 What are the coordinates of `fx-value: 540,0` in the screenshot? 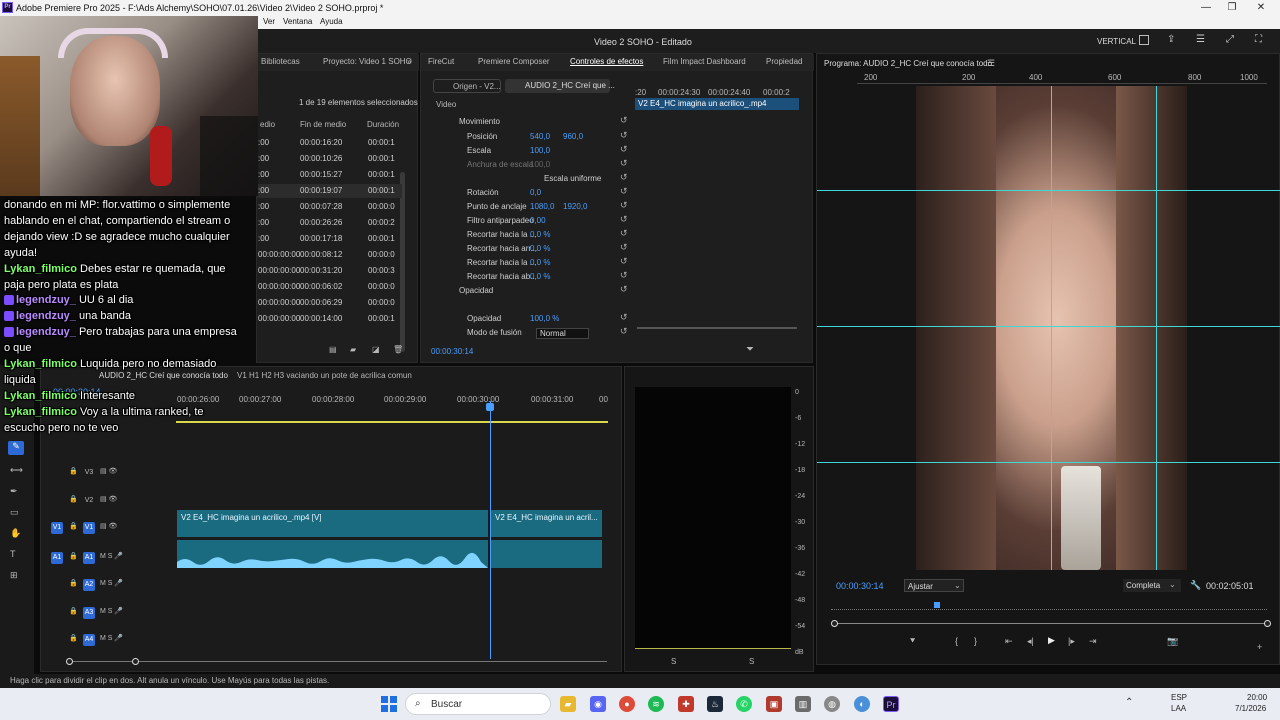 It's located at (540, 136).